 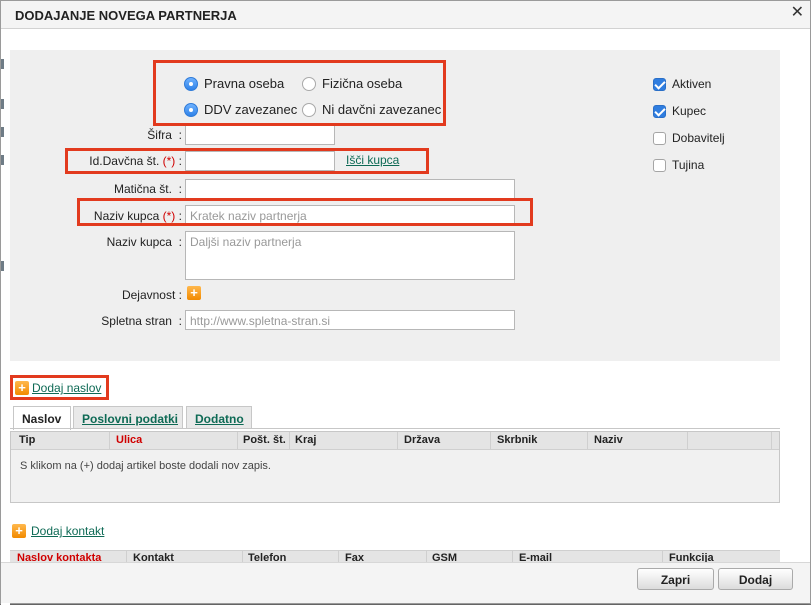 What do you see at coordinates (755, 579) in the screenshot?
I see `dodaj-button: Dodaj` at bounding box center [755, 579].